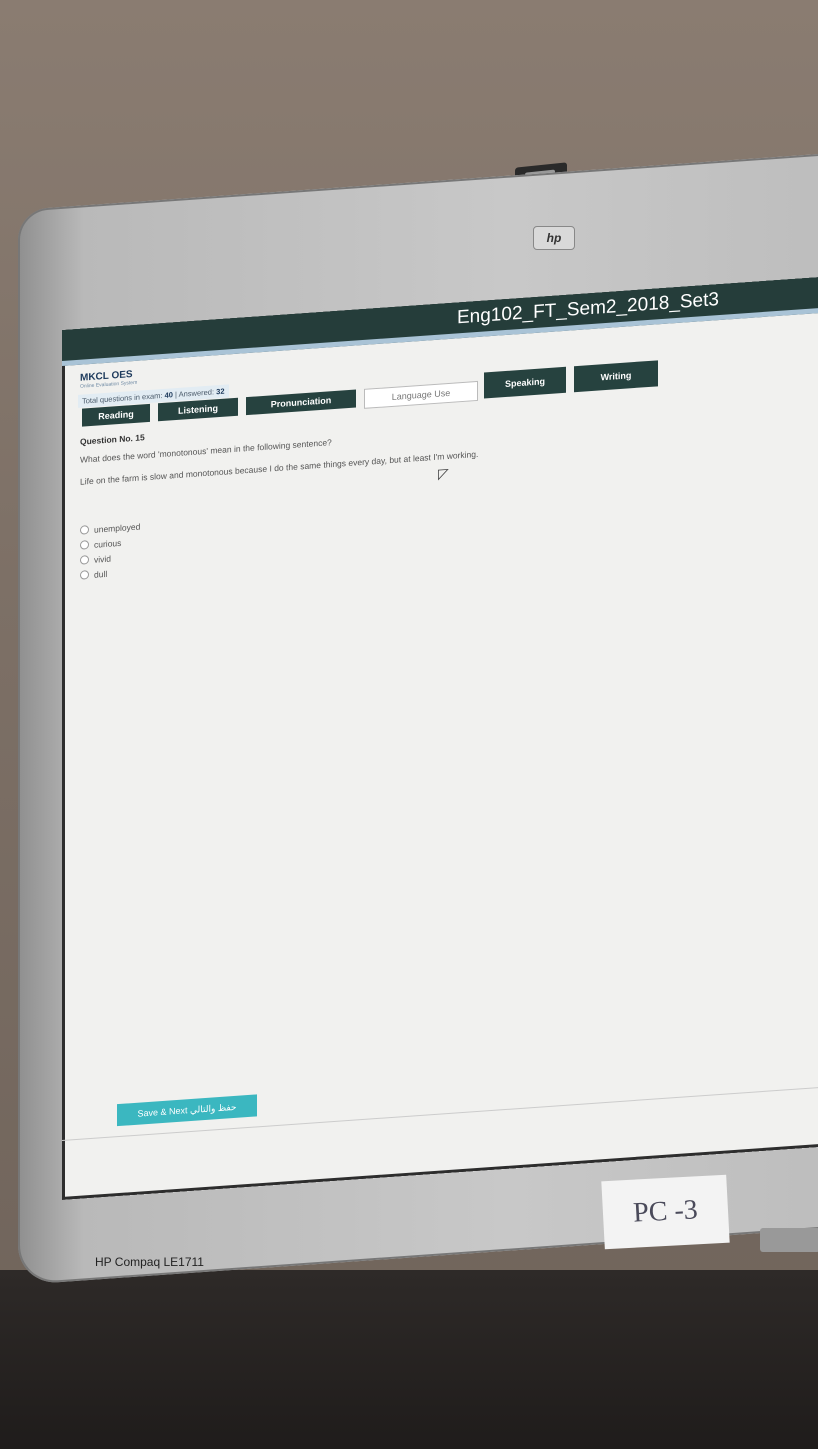  What do you see at coordinates (101, 574) in the screenshot?
I see `option-label: dull` at bounding box center [101, 574].